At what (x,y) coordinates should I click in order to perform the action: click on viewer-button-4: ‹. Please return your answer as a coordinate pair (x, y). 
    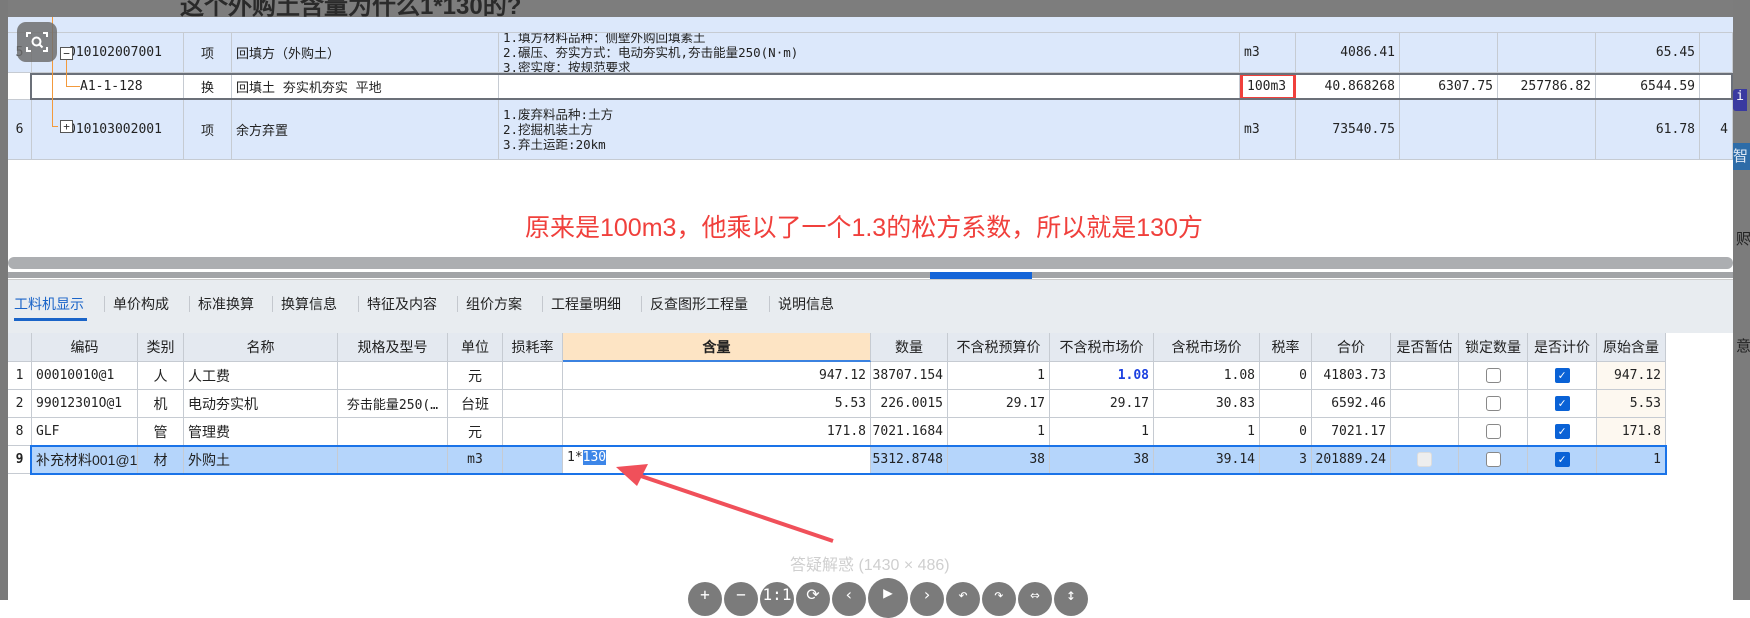
    Looking at the image, I should click on (849, 599).